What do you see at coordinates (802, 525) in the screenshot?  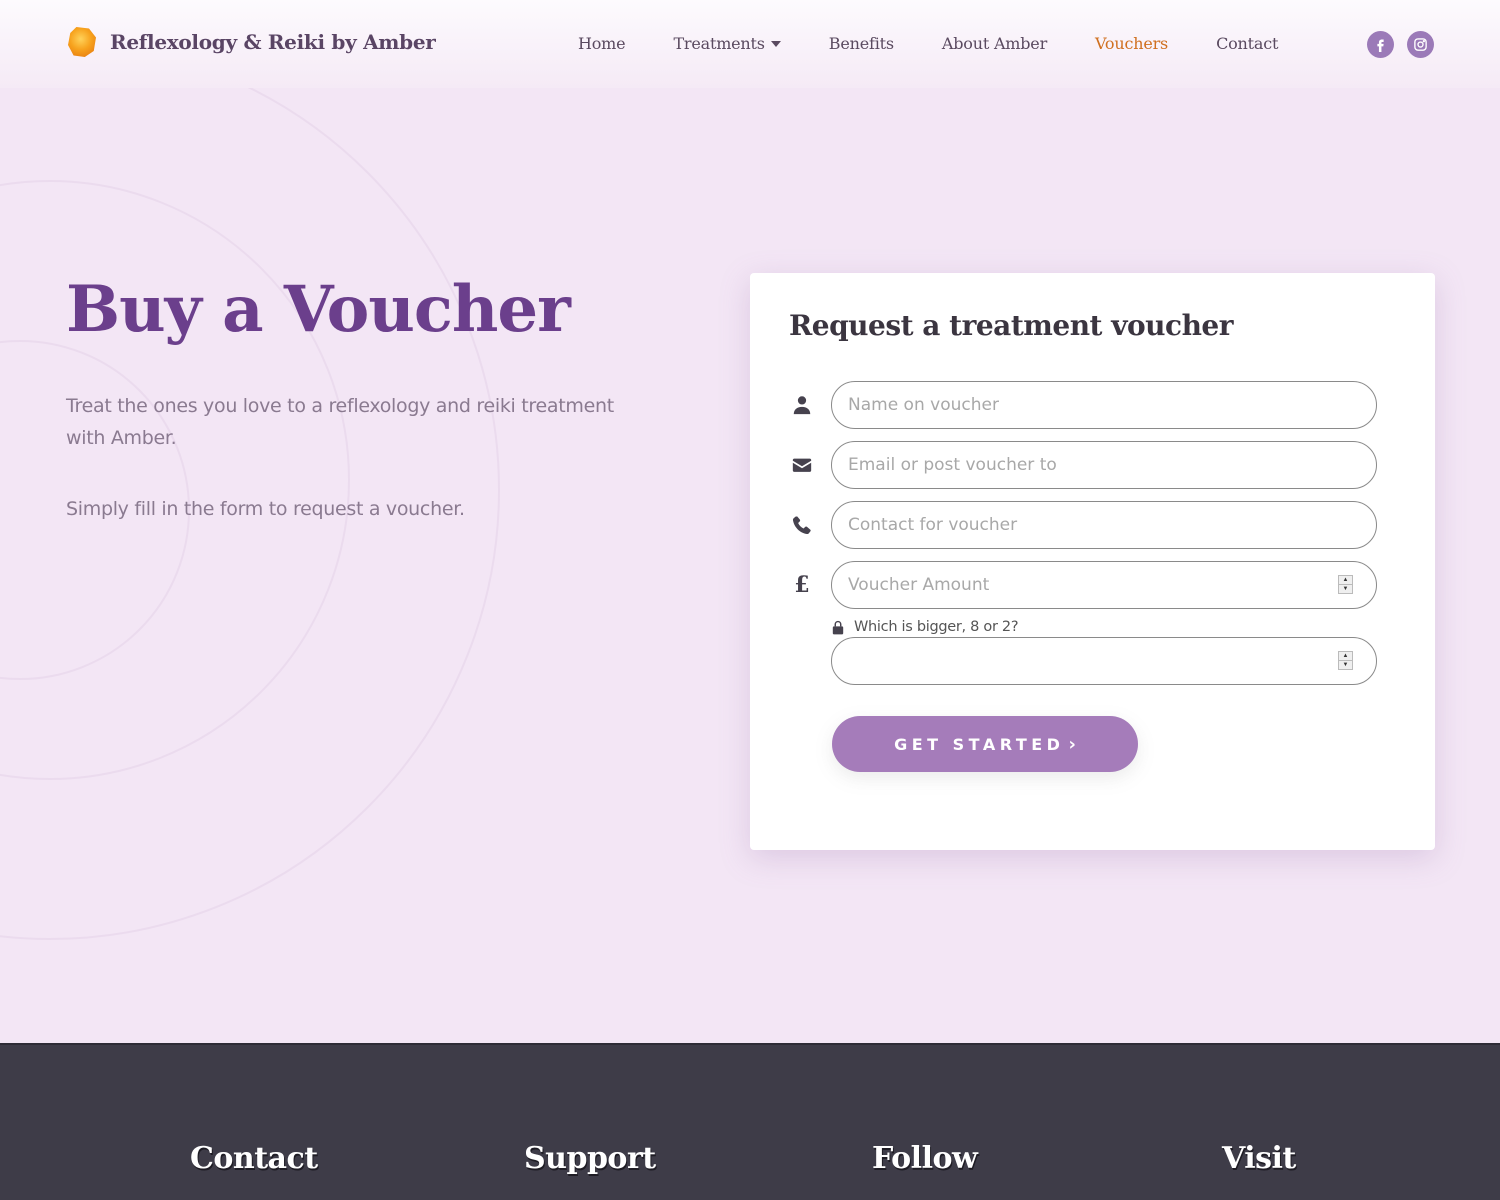 I see `phone-icon` at bounding box center [802, 525].